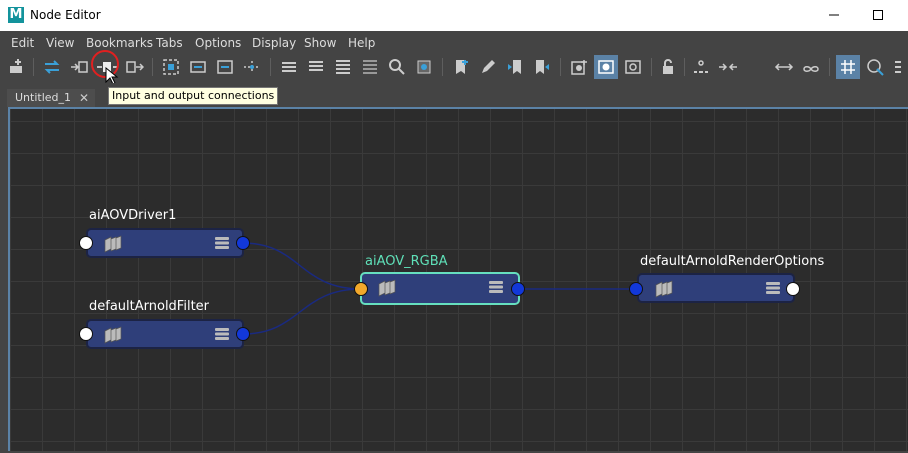 The height and width of the screenshot is (453, 908). What do you see at coordinates (454, 15) in the screenshot?
I see `title-bar: M Node Editor` at bounding box center [454, 15].